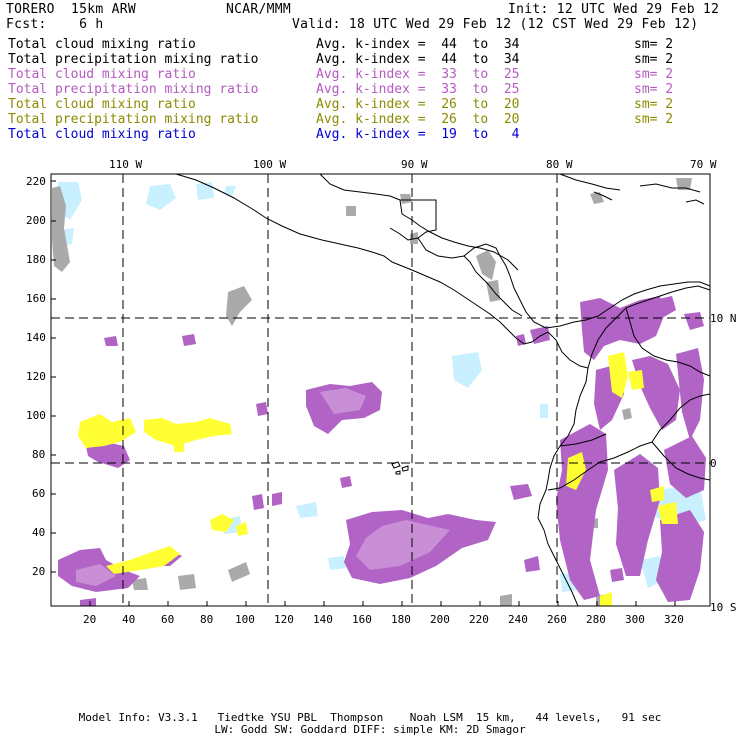  I want to click on forecast-hour: Fcst: 6 h, so click(55, 24).